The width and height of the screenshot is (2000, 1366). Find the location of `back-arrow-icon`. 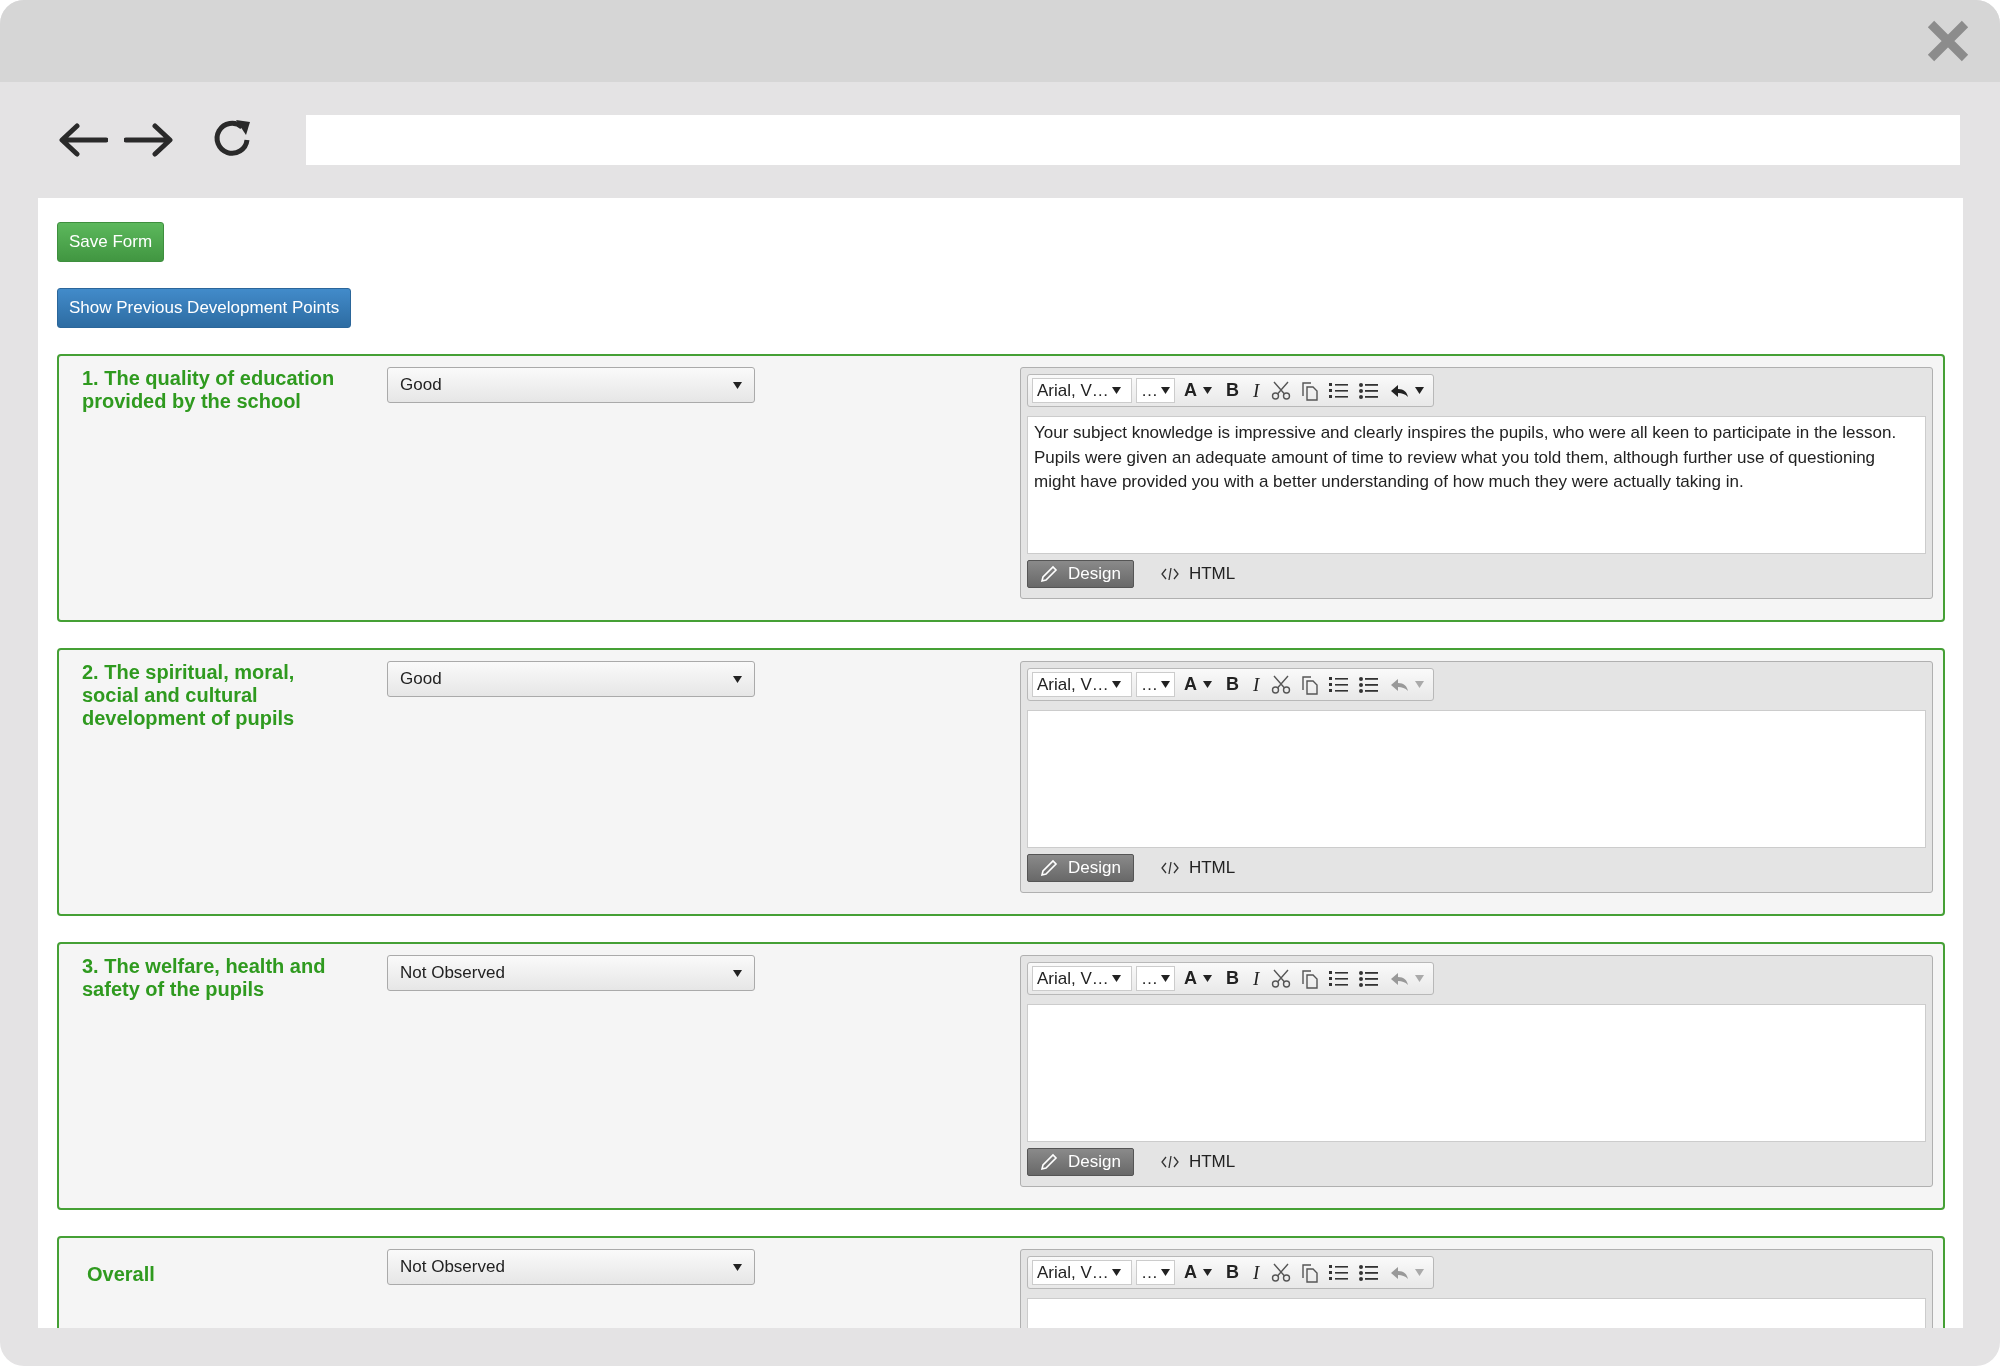

back-arrow-icon is located at coordinates (83, 140).